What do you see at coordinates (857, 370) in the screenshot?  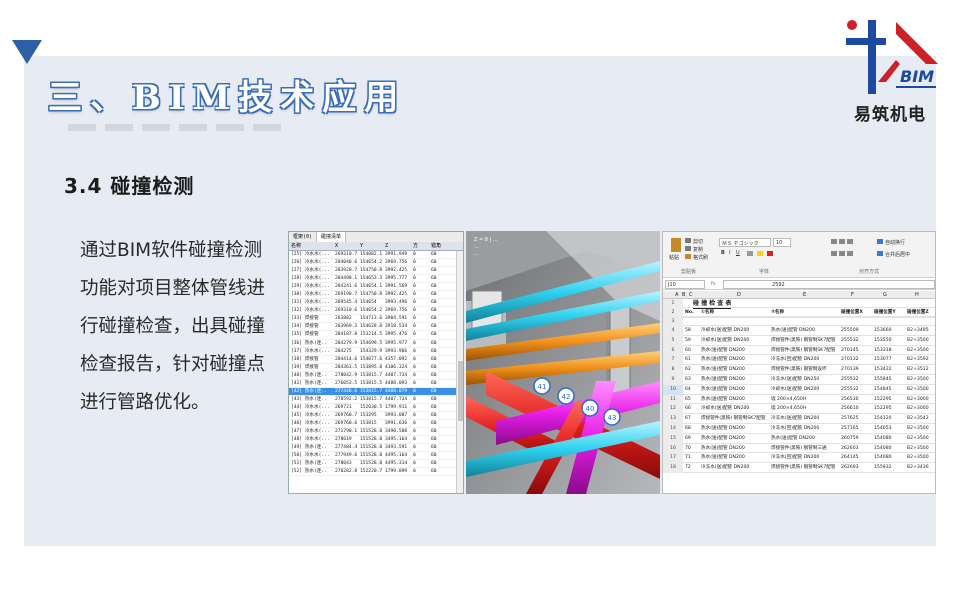 I see `cell-position: 270139` at bounding box center [857, 370].